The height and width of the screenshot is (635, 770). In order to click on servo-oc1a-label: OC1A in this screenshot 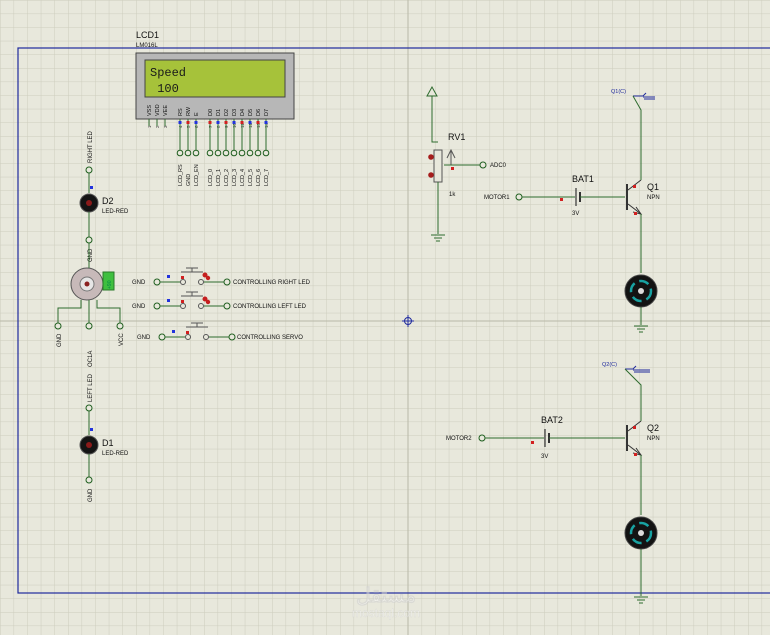, I will do `click(91, 359)`.